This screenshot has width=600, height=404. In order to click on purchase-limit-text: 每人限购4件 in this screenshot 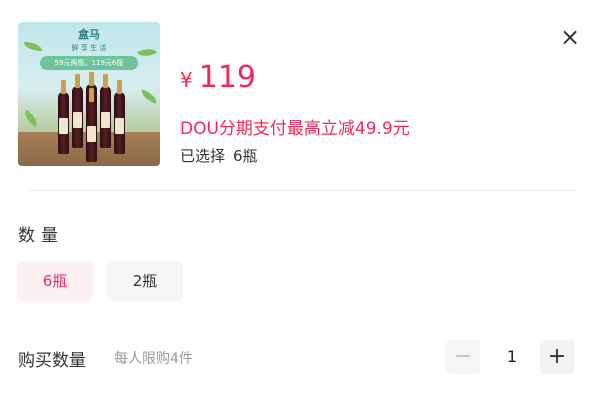, I will do `click(153, 359)`.